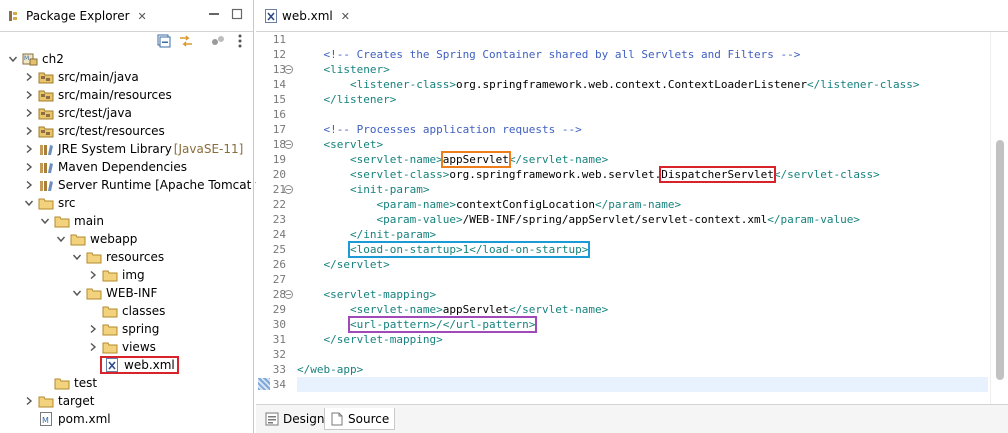 This screenshot has height=433, width=1008. What do you see at coordinates (46, 150) in the screenshot?
I see `library-icon` at bounding box center [46, 150].